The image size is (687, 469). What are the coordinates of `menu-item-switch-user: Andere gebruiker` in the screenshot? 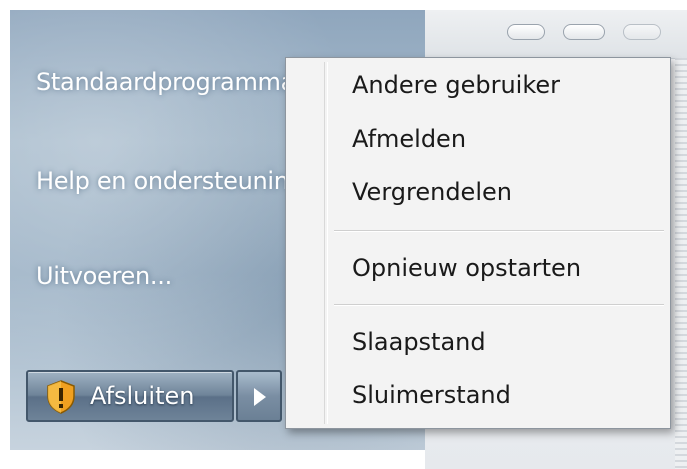 It's located at (456, 85).